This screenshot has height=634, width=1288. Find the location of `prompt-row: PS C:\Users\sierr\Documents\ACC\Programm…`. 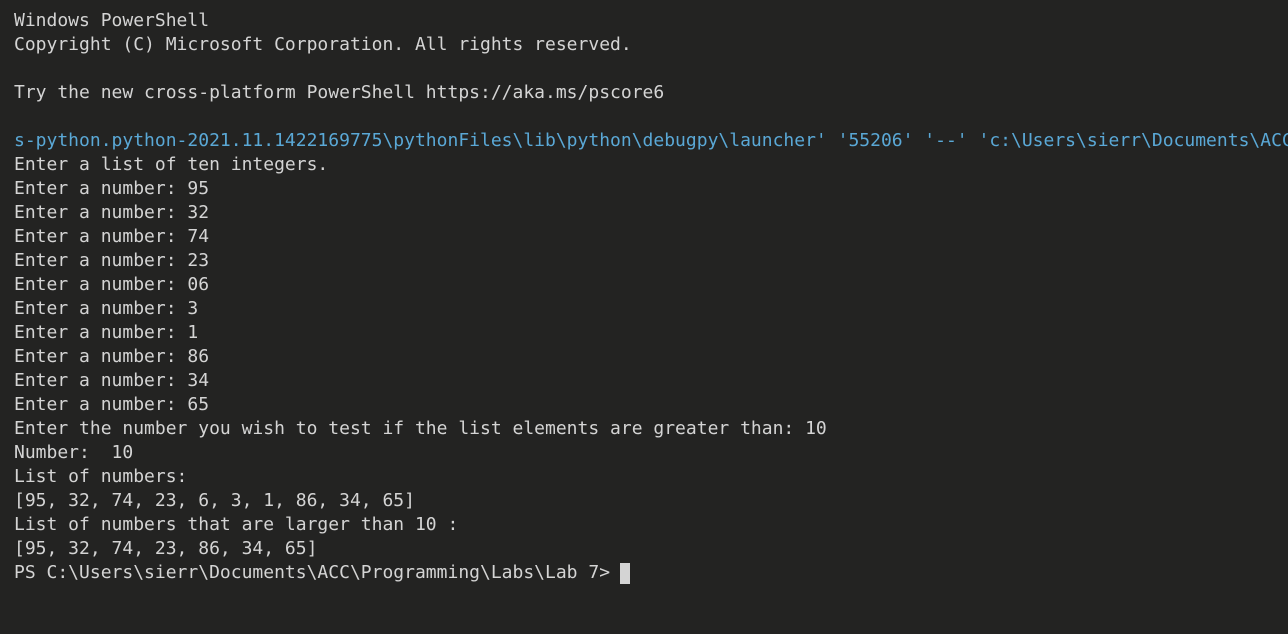

prompt-row: PS C:\Users\sierr\Documents\ACC\Programm… is located at coordinates (651, 573).